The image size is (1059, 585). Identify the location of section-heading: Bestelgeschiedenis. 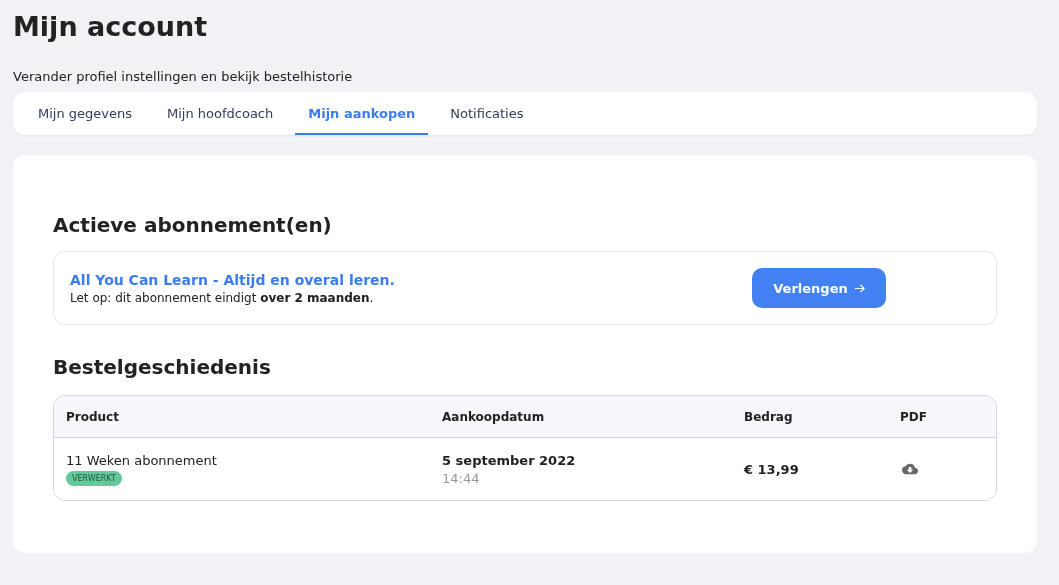
(162, 367).